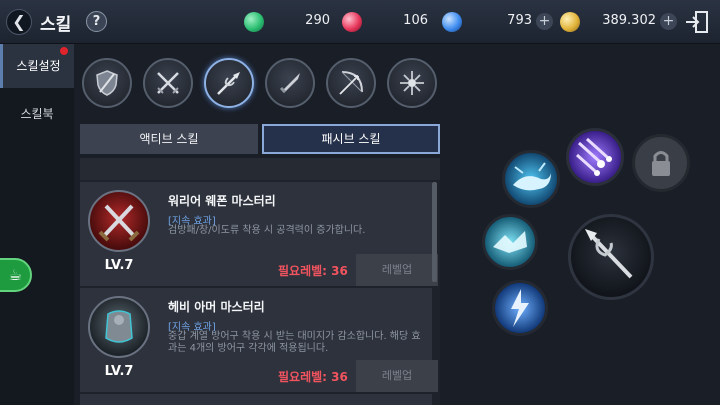 This screenshot has width=720, height=405. What do you see at coordinates (119, 221) in the screenshot?
I see `crossed-blades-skill-icon` at bounding box center [119, 221].